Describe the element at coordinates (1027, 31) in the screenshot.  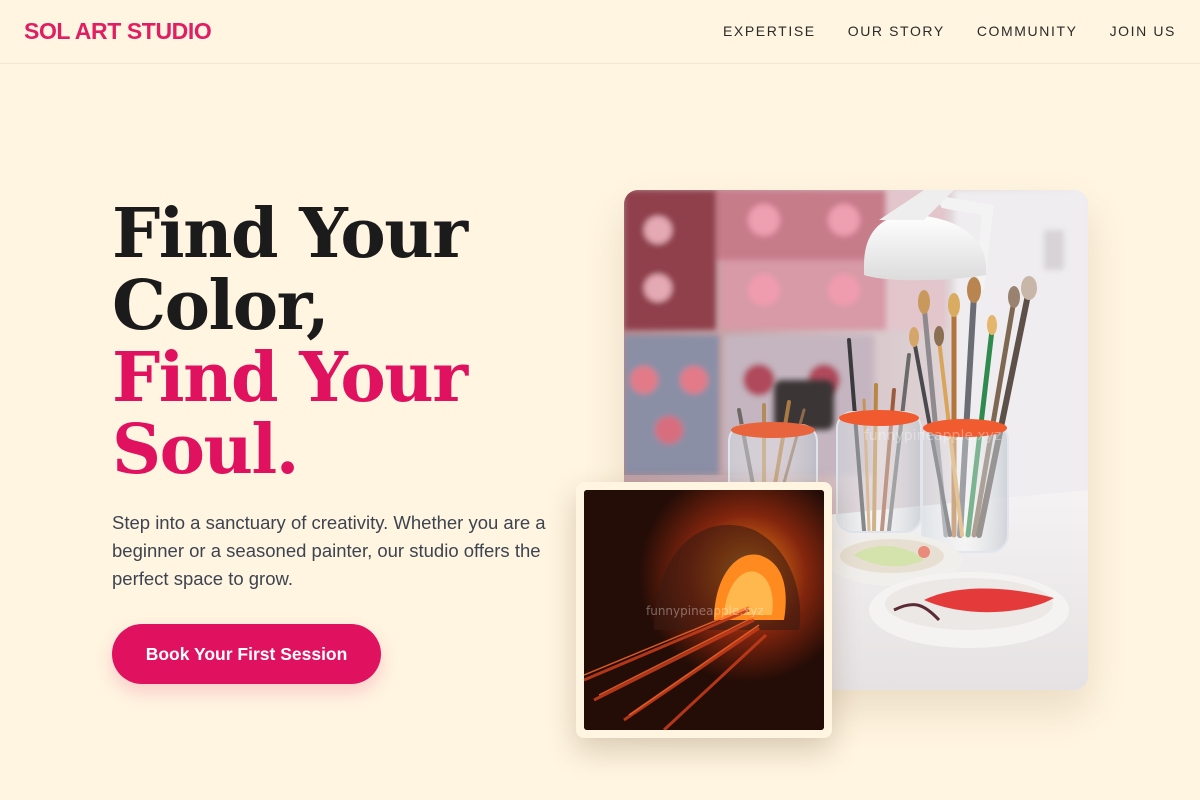
I see `nav-link-community: COMMUNITY` at that location.